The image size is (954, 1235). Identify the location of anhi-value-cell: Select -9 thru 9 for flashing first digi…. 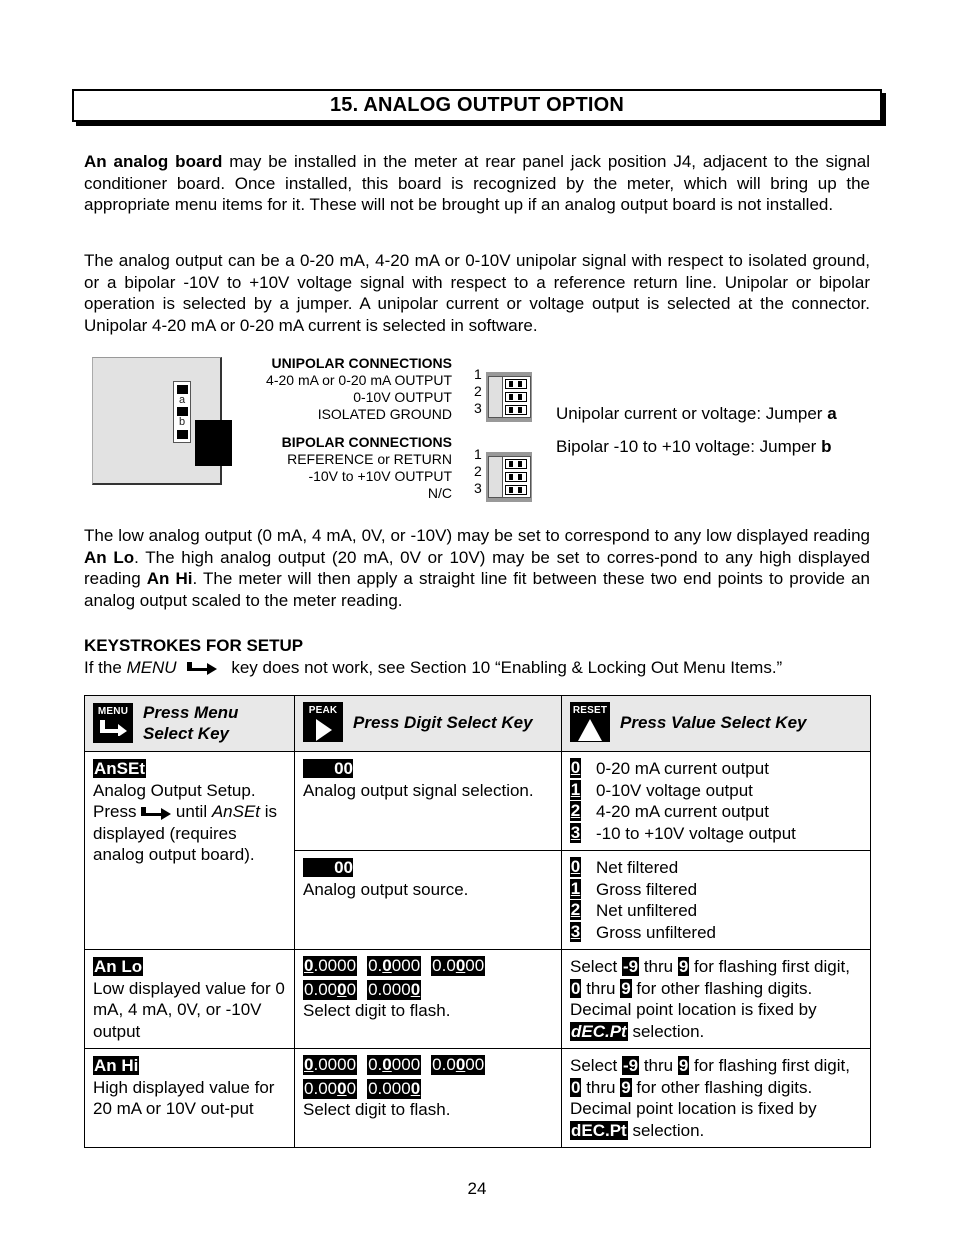
(716, 1098).